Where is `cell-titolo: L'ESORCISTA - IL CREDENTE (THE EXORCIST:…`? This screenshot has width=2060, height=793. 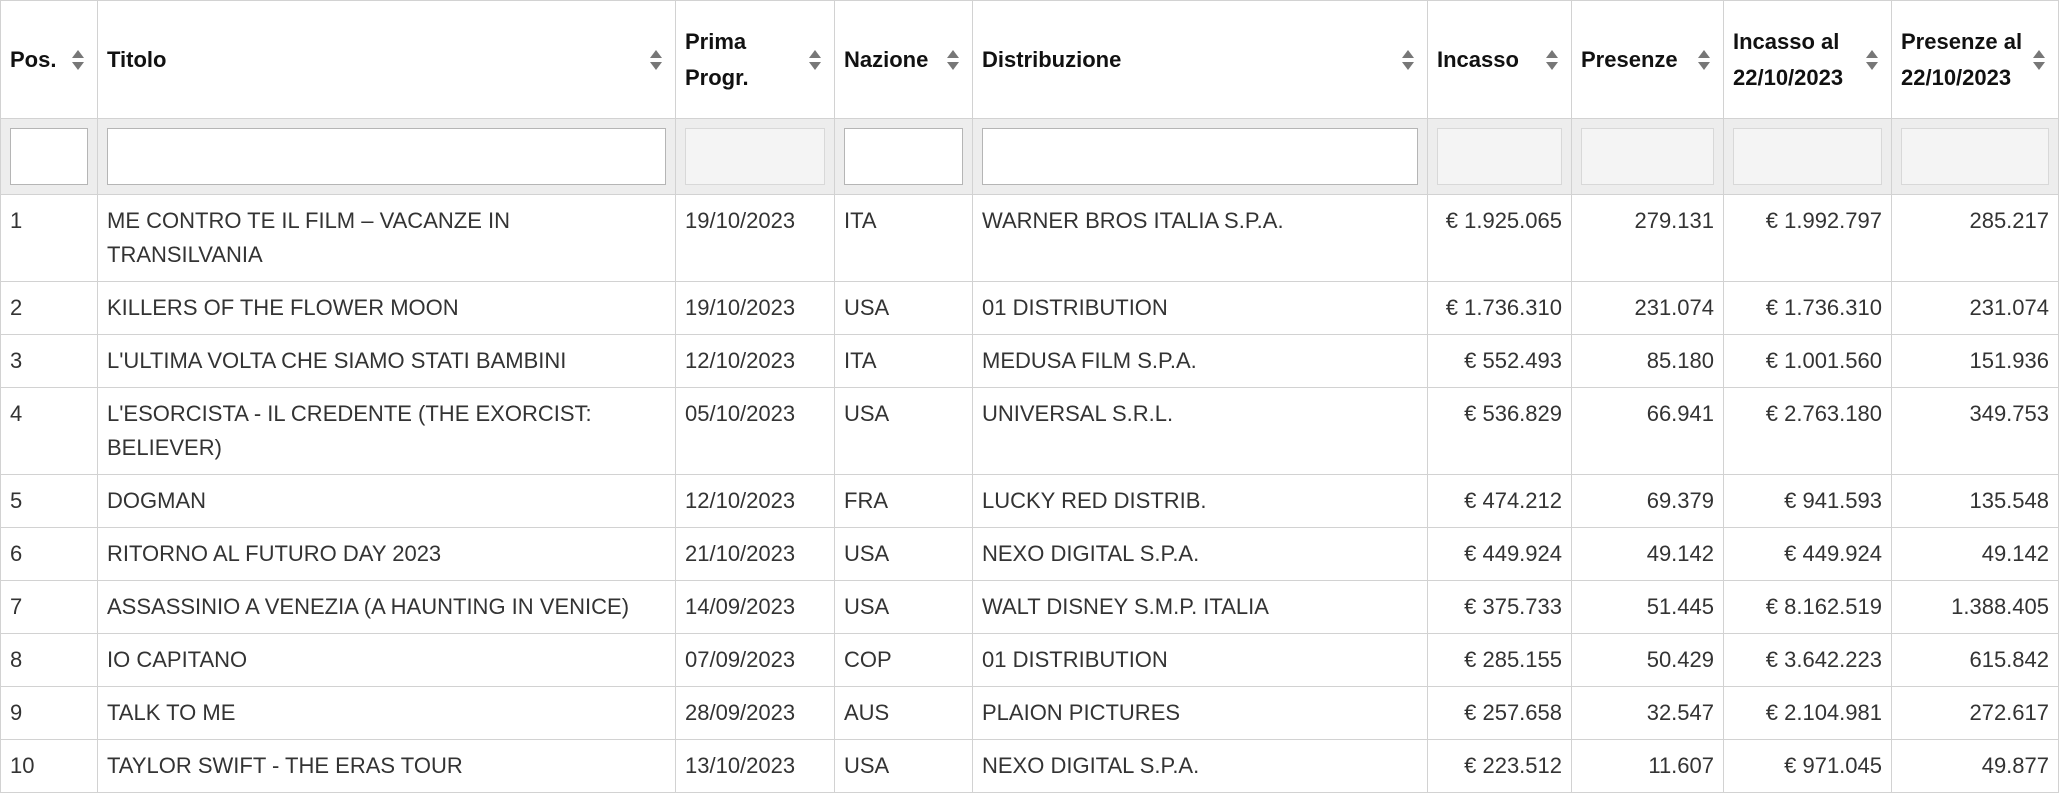 cell-titolo: L'ESORCISTA - IL CREDENTE (THE EXORCIST:… is located at coordinates (386, 431).